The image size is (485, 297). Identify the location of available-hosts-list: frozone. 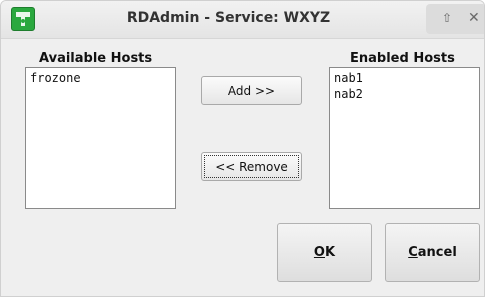
(100, 138).